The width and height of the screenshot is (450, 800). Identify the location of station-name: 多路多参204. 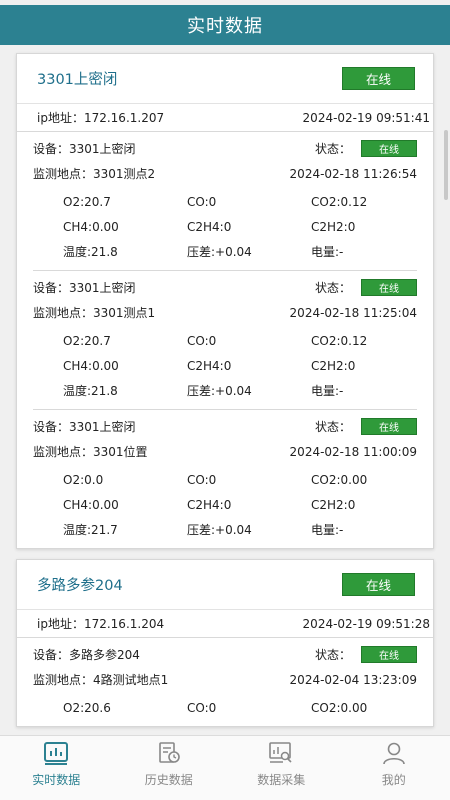
(80, 586).